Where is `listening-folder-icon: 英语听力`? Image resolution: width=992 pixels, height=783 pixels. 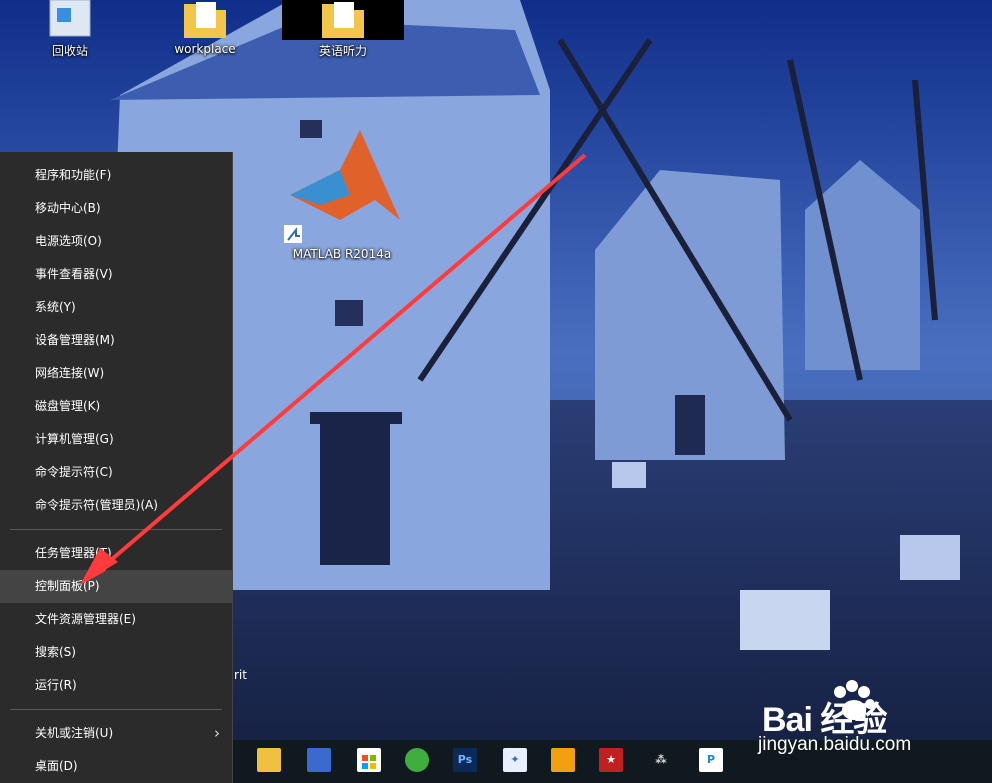
listening-folder-icon: 英语听力 is located at coordinates (343, 29).